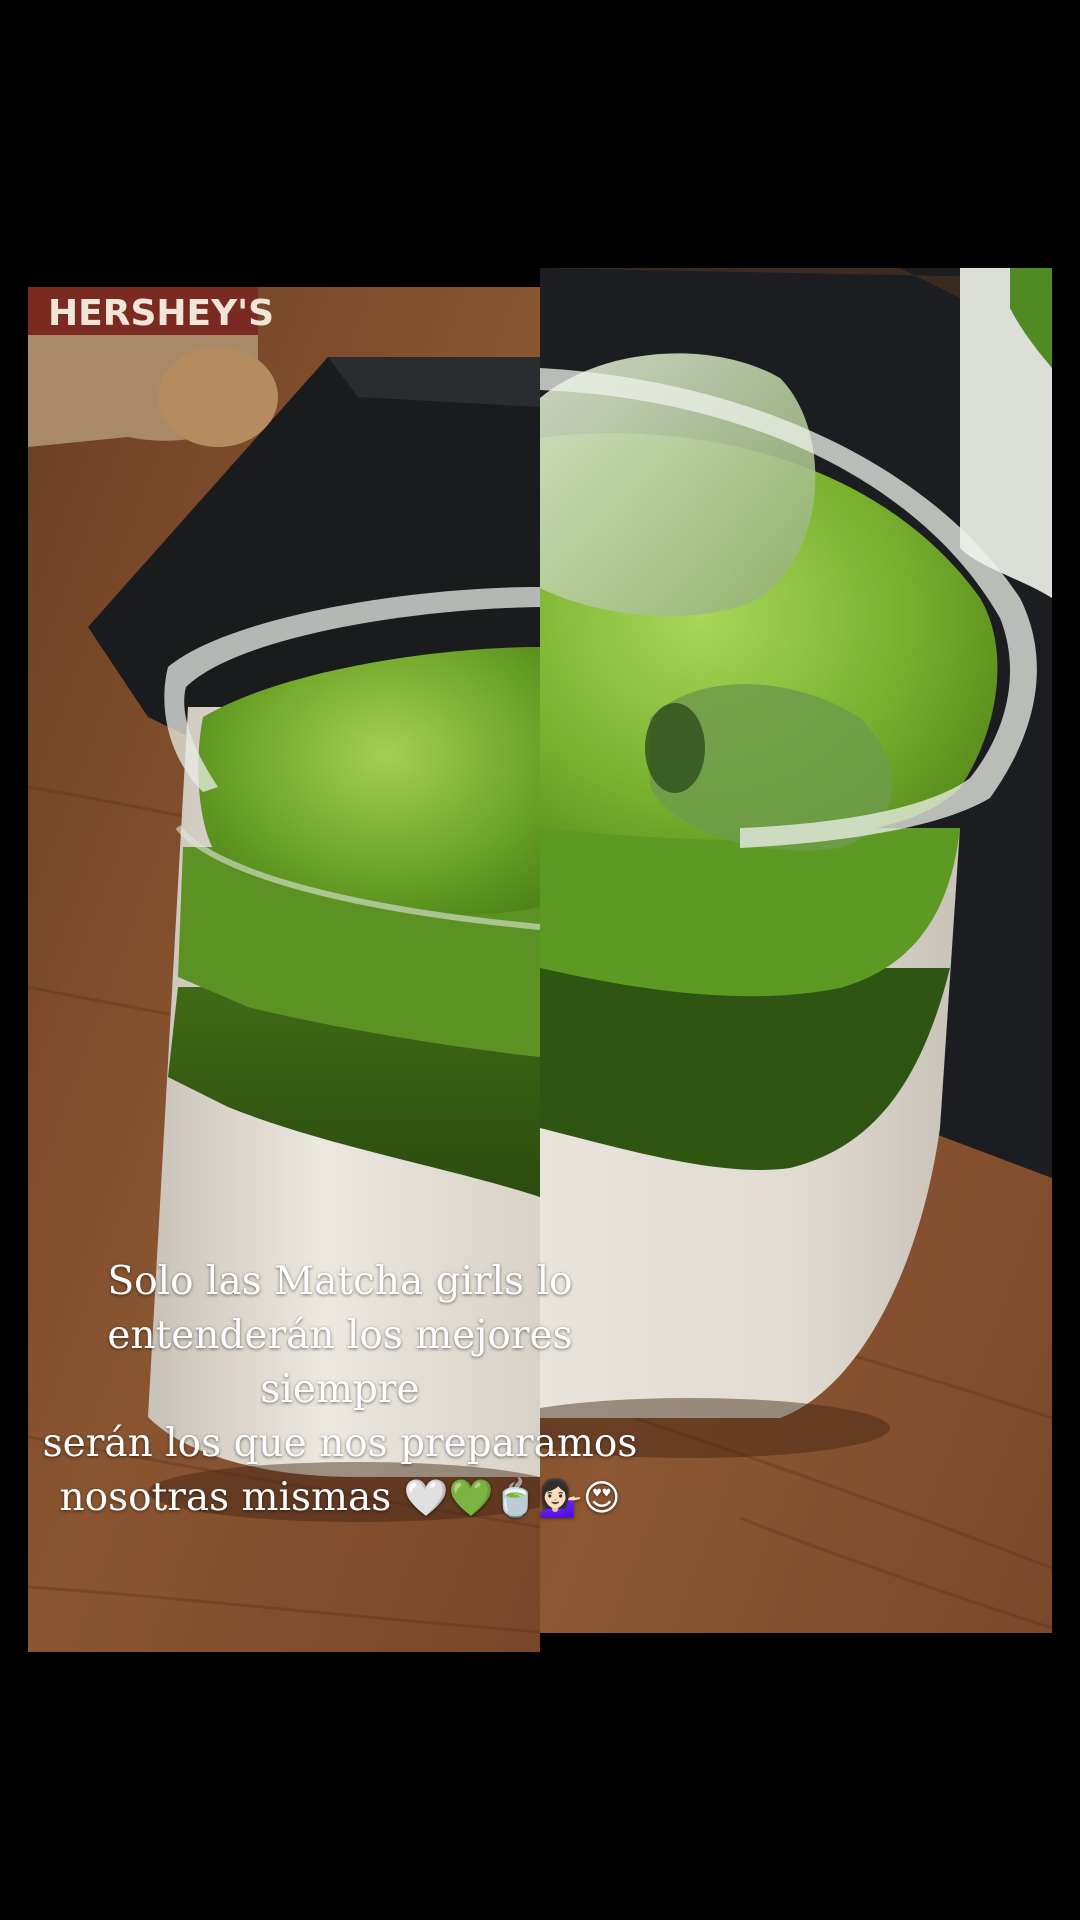 The image size is (1080, 1920). I want to click on caption-emojis: 🤍💚🍵💁🏻‍♀️😍, so click(512, 1498).